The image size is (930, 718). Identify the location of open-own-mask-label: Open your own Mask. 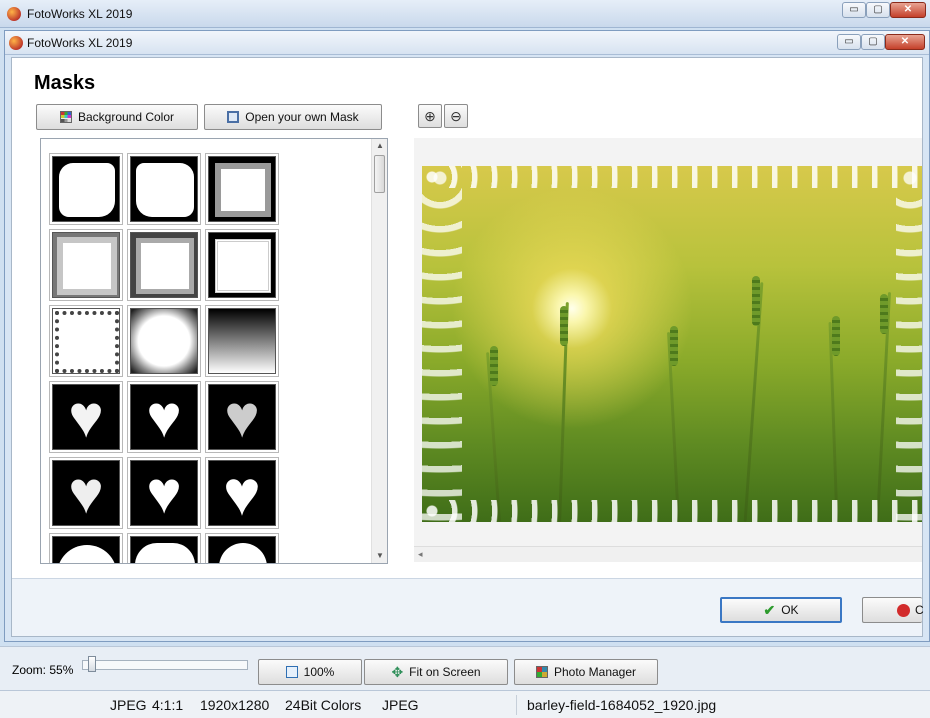
(302, 117).